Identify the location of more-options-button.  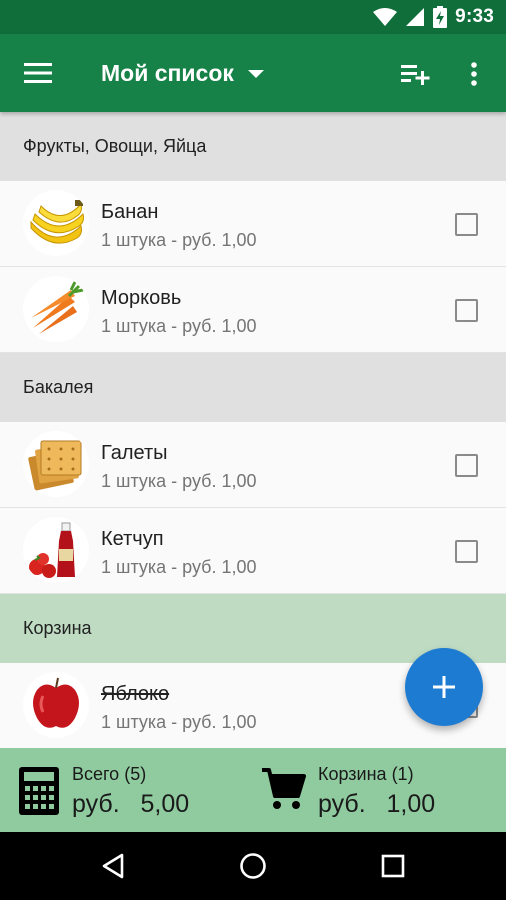
(474, 74).